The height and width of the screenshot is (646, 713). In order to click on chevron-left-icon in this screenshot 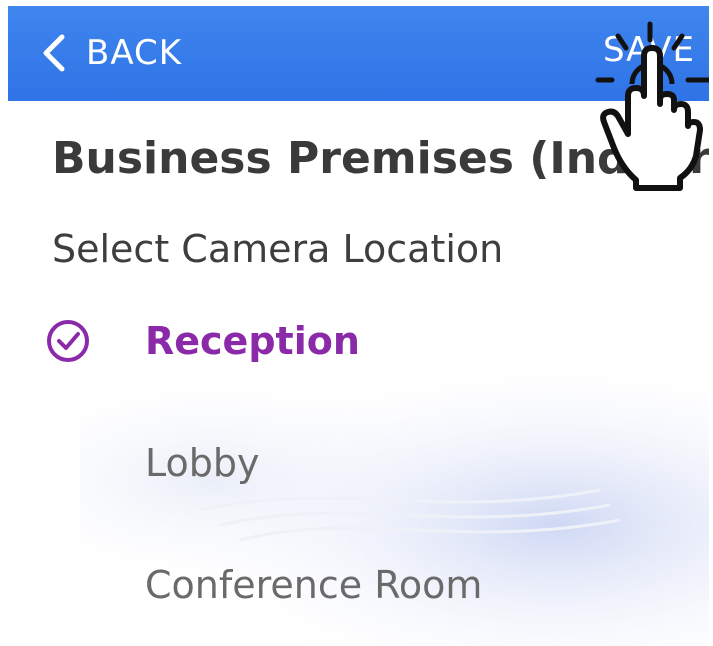, I will do `click(54, 53)`.